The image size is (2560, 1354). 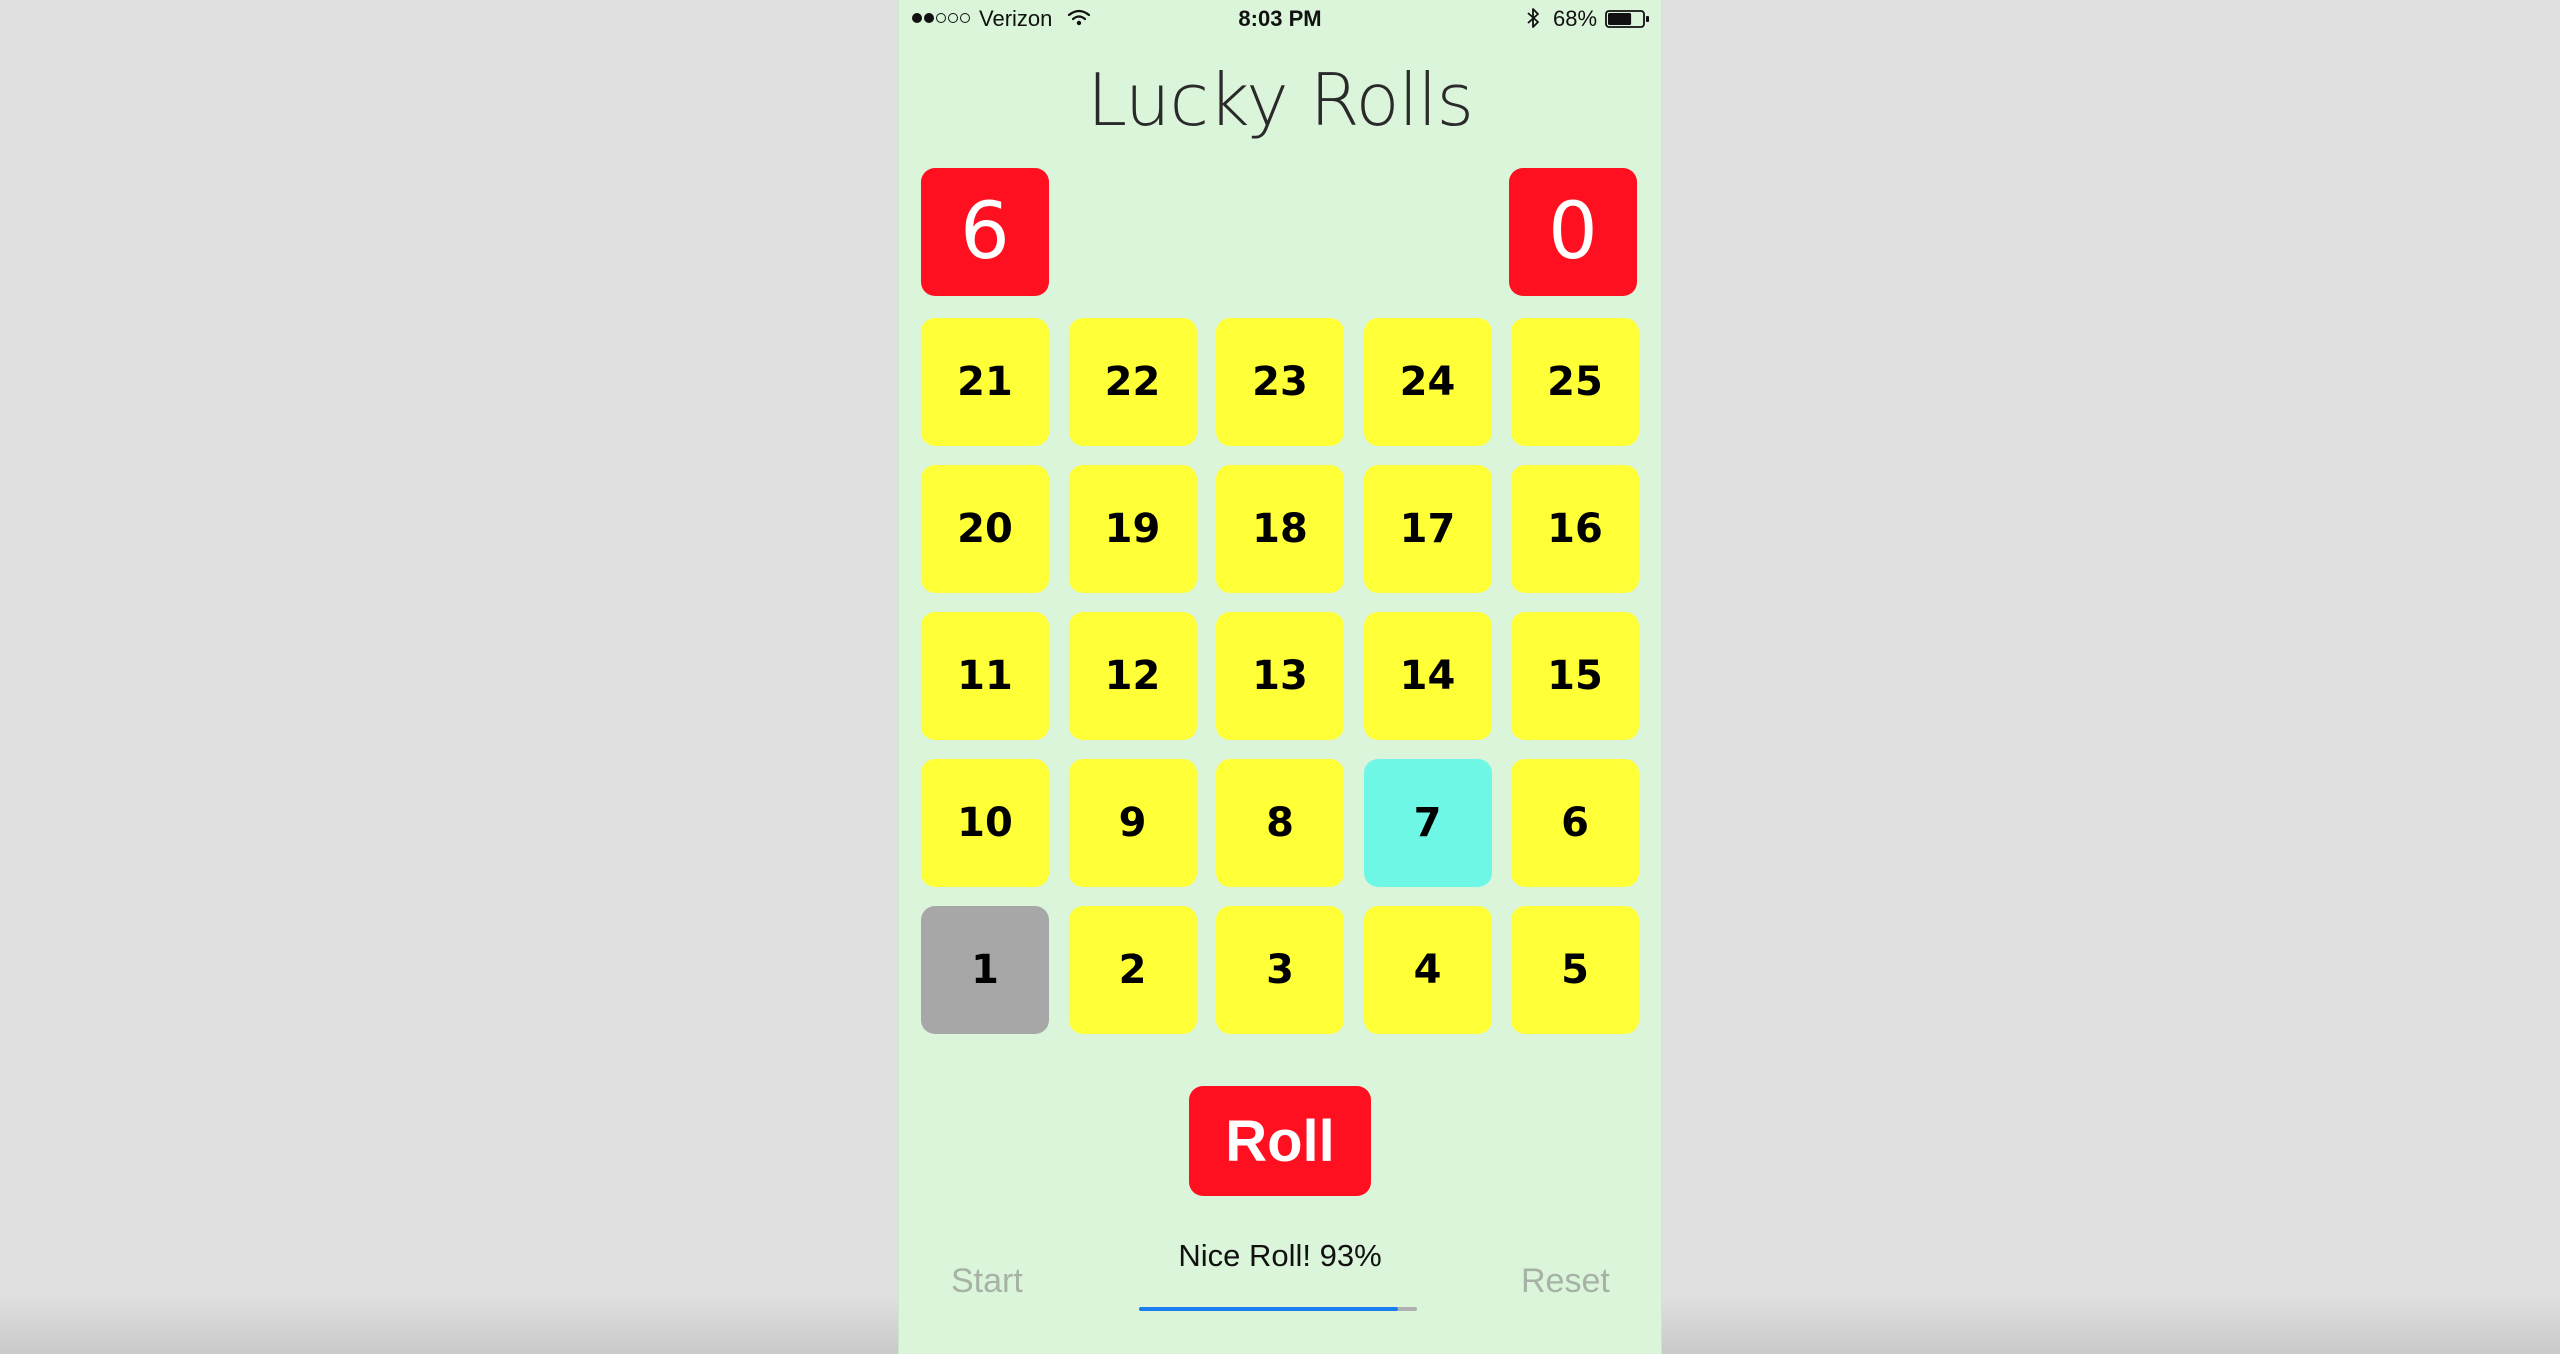 I want to click on board-tile-19: 19, so click(x=1132, y=529).